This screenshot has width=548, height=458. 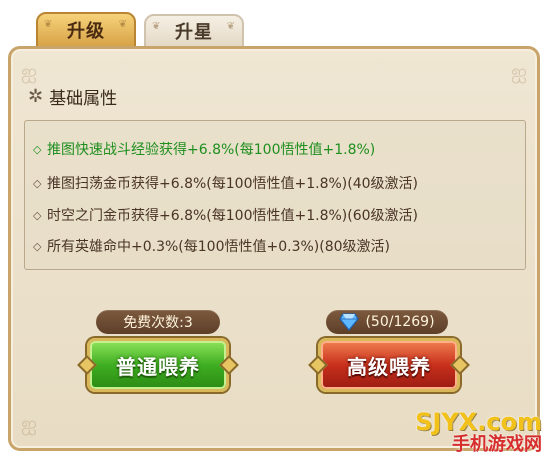 I want to click on advanced-feed-label: 高级喂养, so click(x=389, y=366).